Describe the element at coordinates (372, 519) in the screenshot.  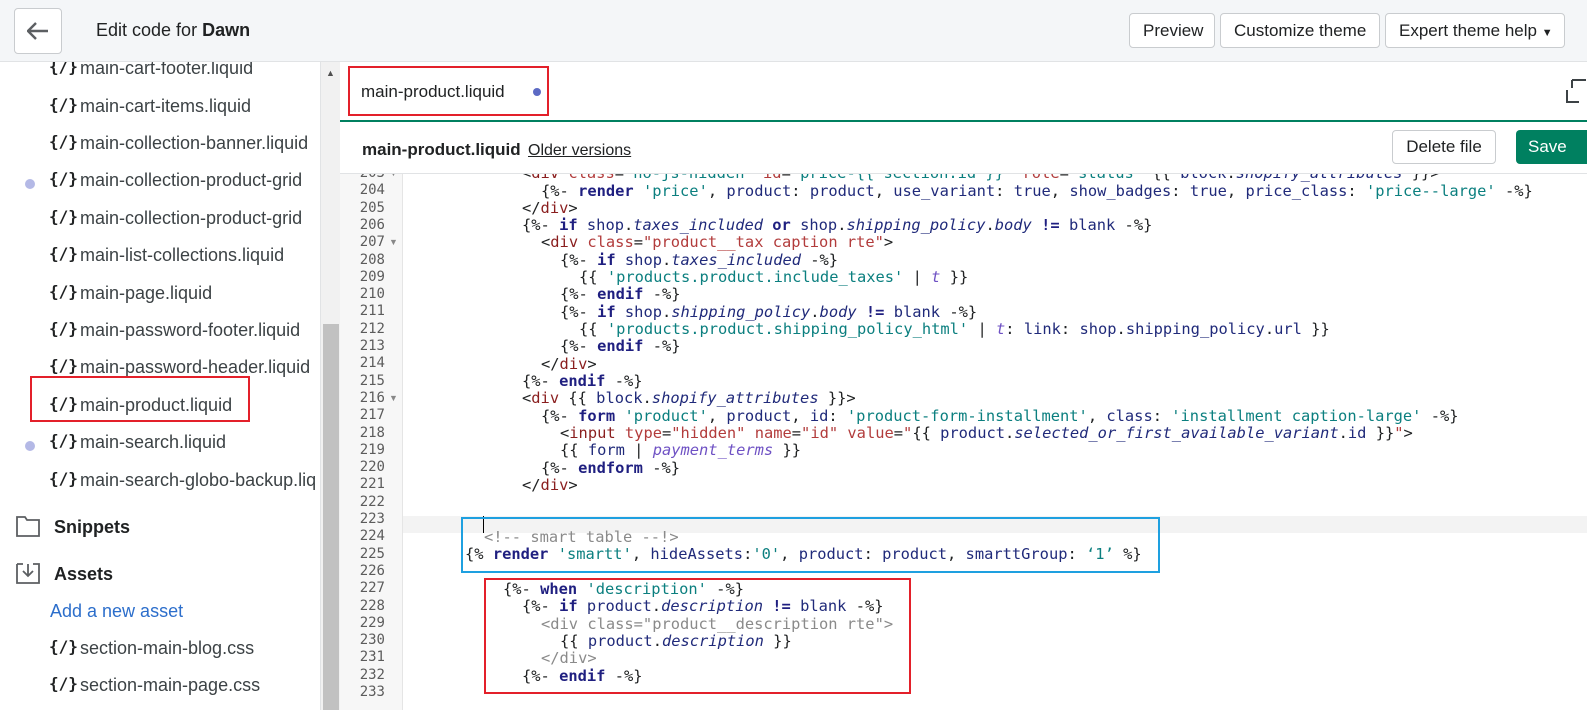
I see `line-number: 223` at that location.